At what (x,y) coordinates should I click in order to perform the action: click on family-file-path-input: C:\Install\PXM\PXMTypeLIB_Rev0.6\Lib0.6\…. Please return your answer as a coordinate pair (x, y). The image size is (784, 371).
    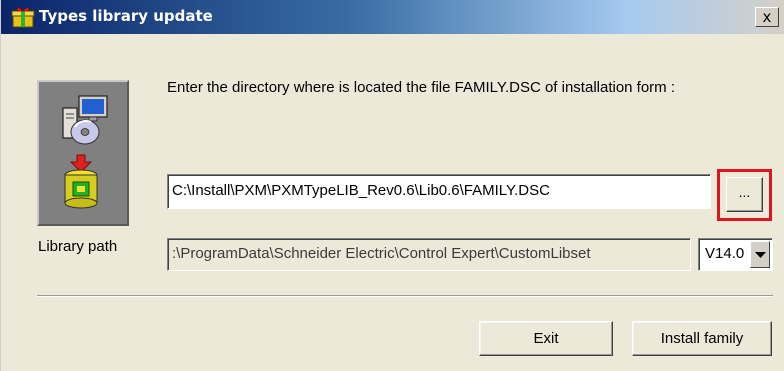
    Looking at the image, I should click on (439, 191).